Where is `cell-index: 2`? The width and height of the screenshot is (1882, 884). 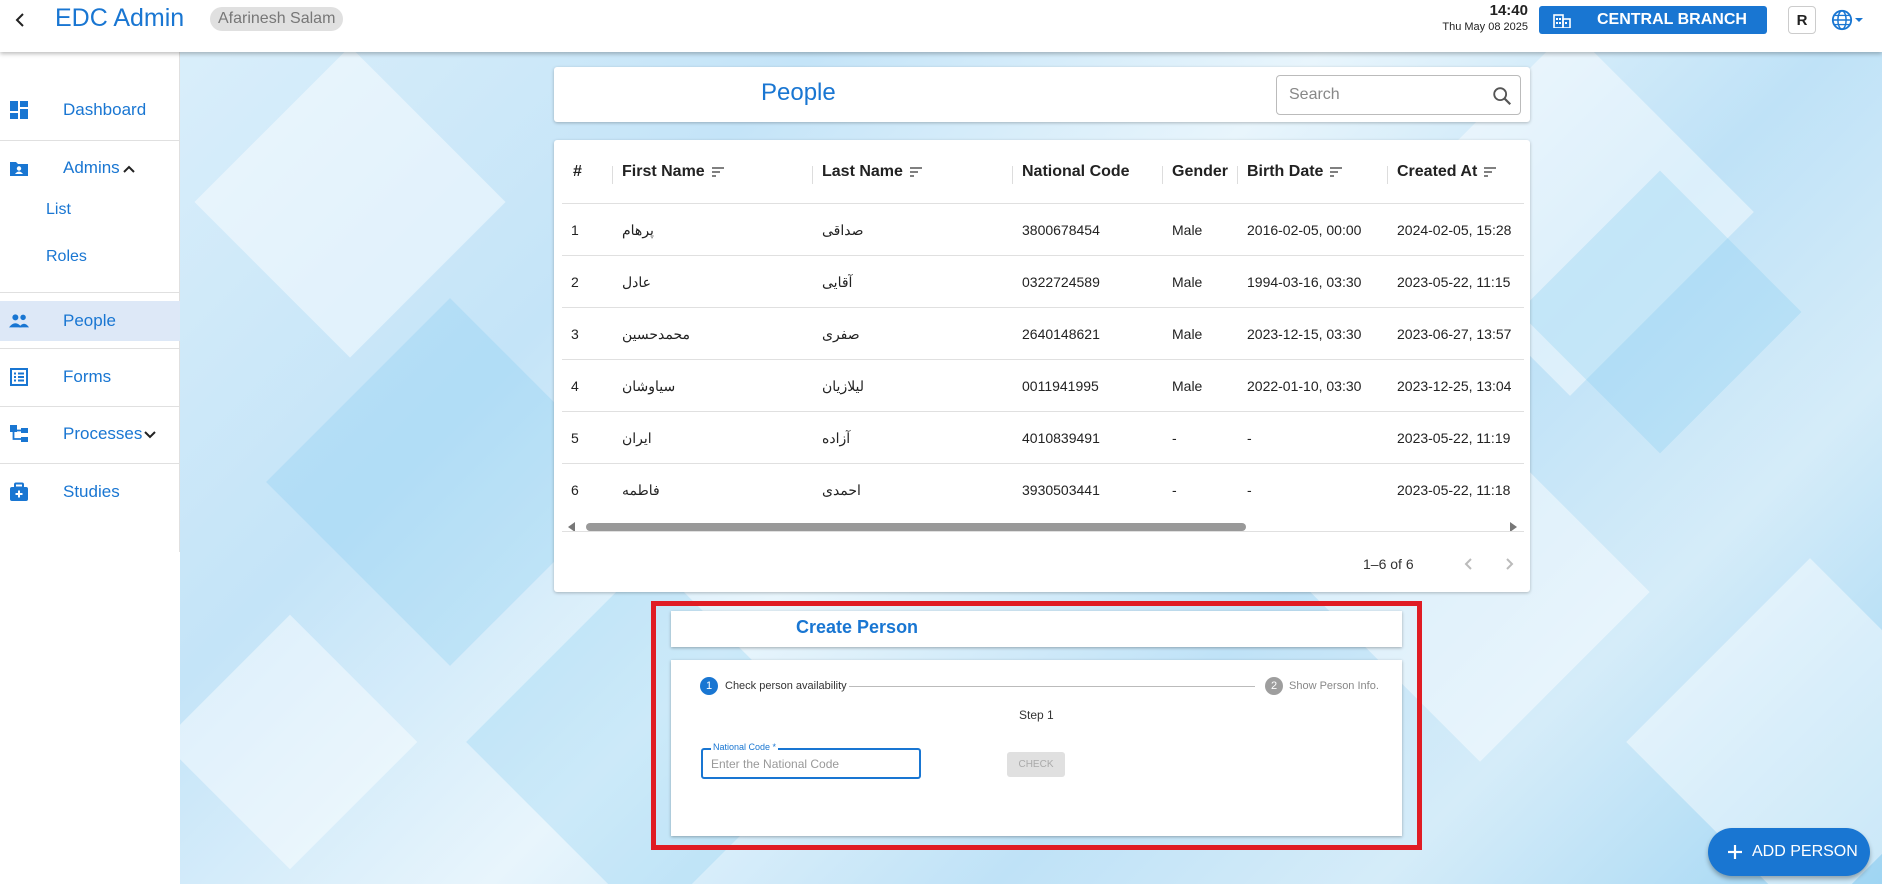
cell-index: 2 is located at coordinates (575, 282).